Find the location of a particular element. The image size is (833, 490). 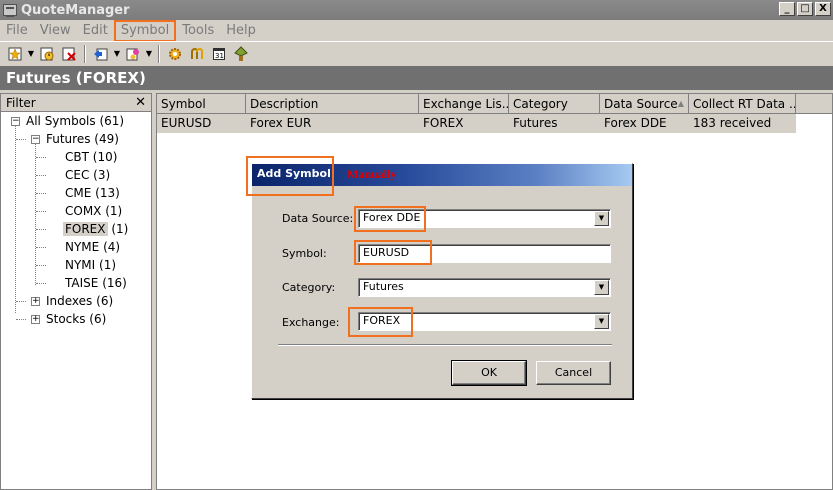

clock-icon is located at coordinates (47, 54).